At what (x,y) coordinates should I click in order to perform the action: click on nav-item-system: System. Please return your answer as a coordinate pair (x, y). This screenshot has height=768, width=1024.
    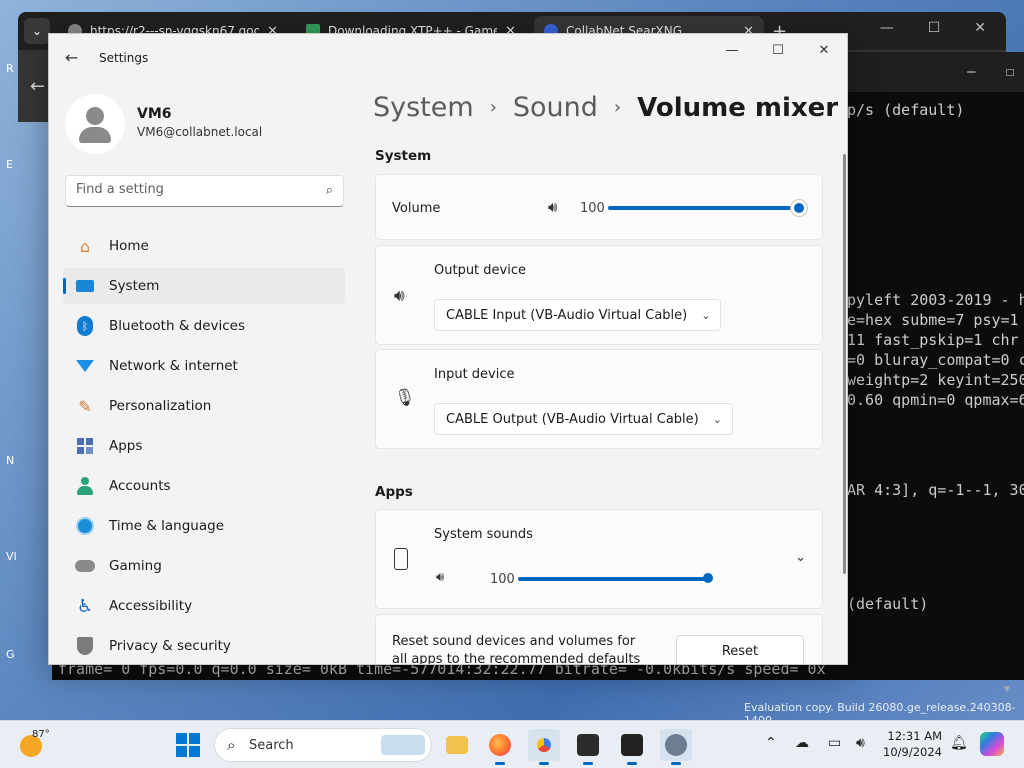
    Looking at the image, I should click on (204, 286).